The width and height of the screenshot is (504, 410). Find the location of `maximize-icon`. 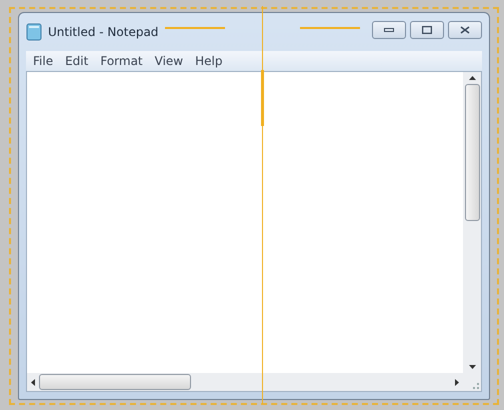

maximize-icon is located at coordinates (427, 30).